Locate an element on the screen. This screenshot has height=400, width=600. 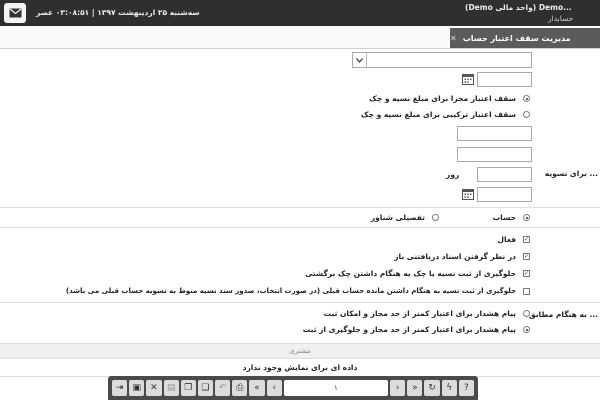
column-customer: مشتری is located at coordinates (300, 351).